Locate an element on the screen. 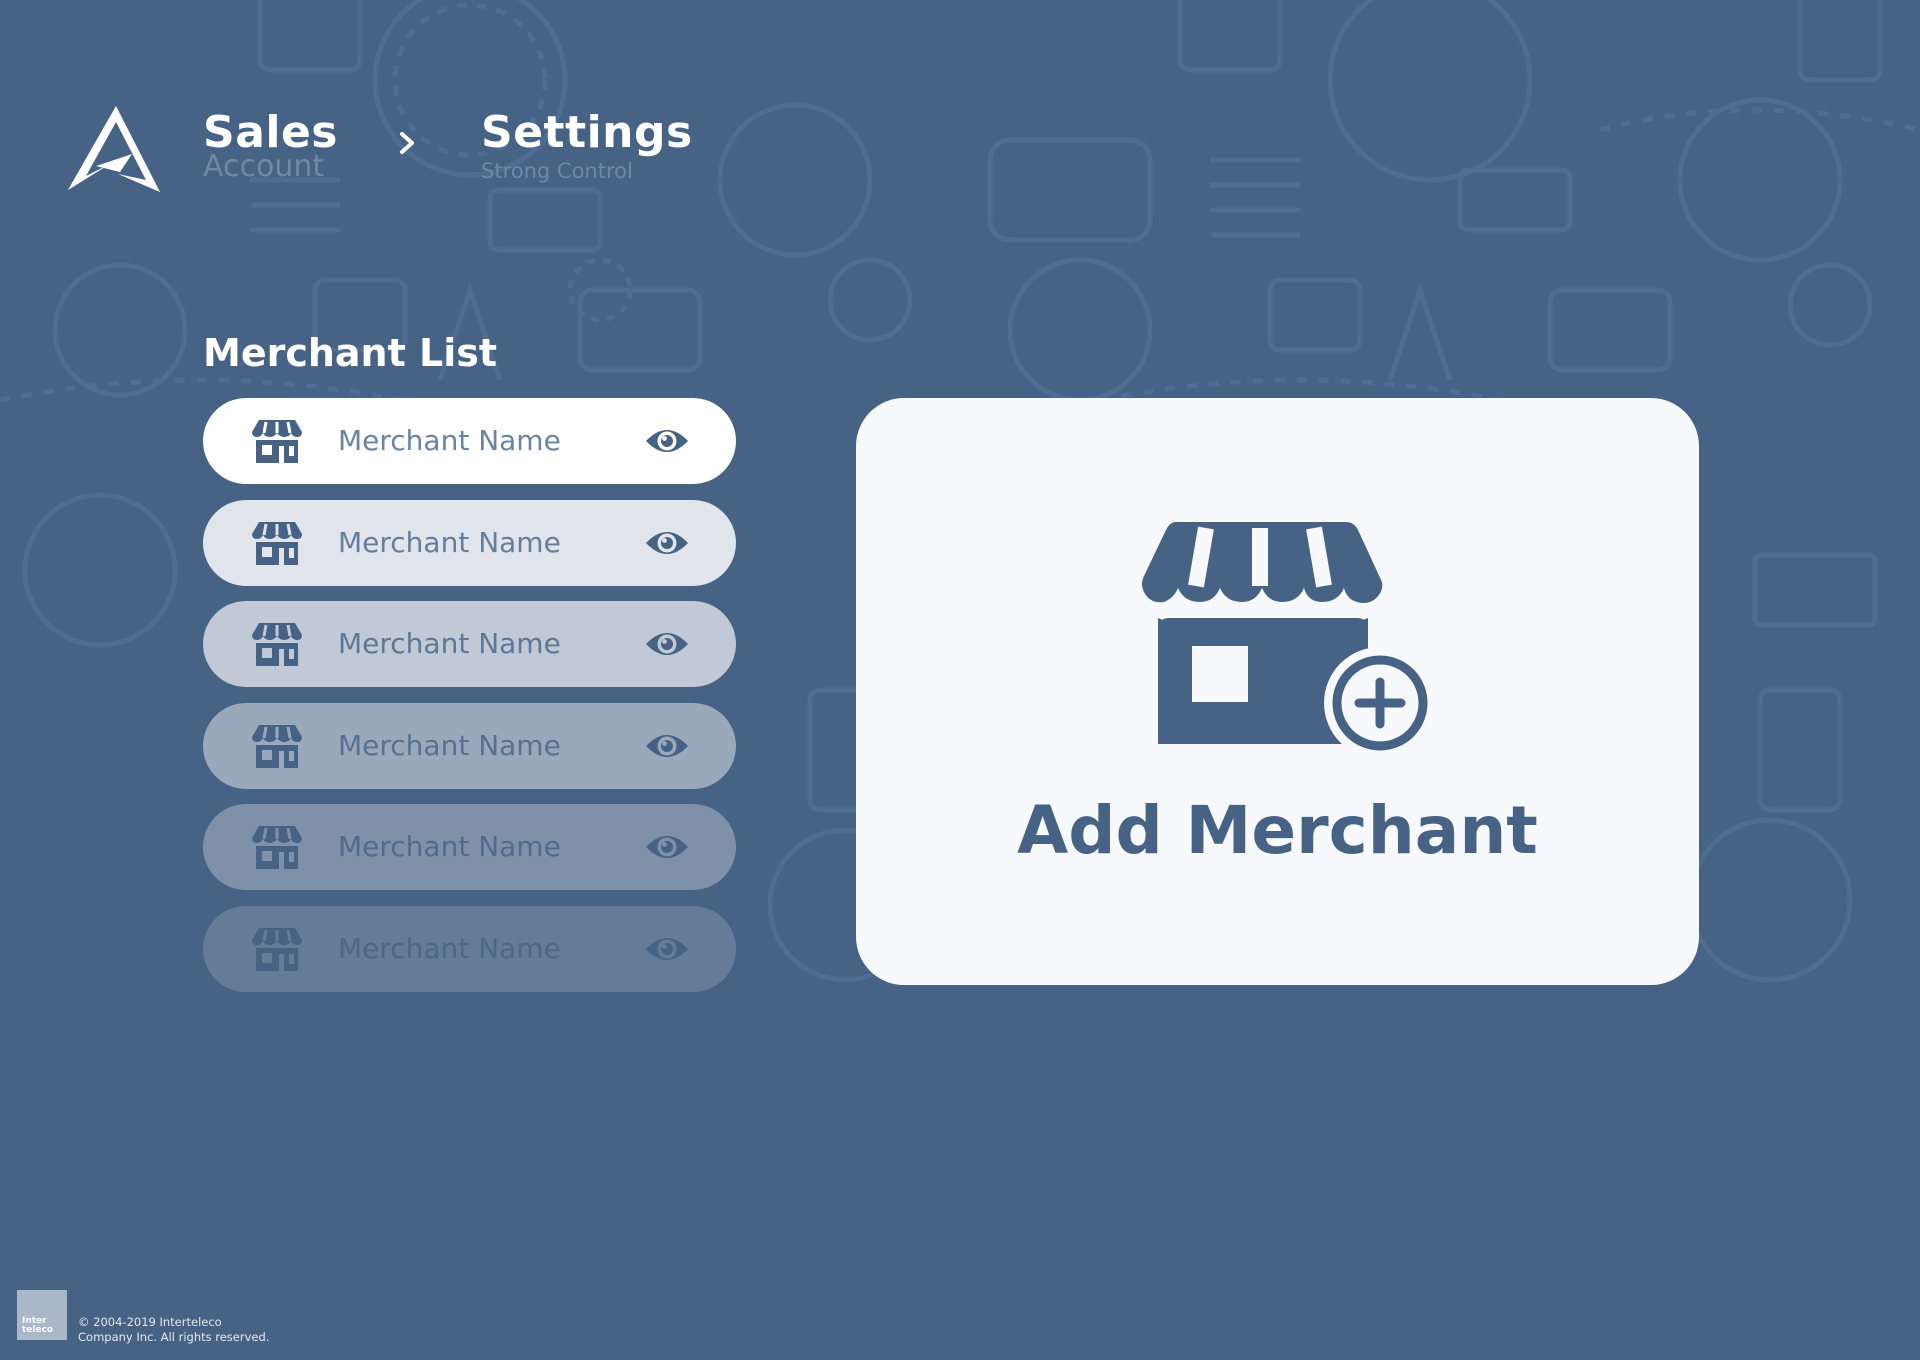  breadcrumb-subtitle: Strong Control is located at coordinates (557, 171).